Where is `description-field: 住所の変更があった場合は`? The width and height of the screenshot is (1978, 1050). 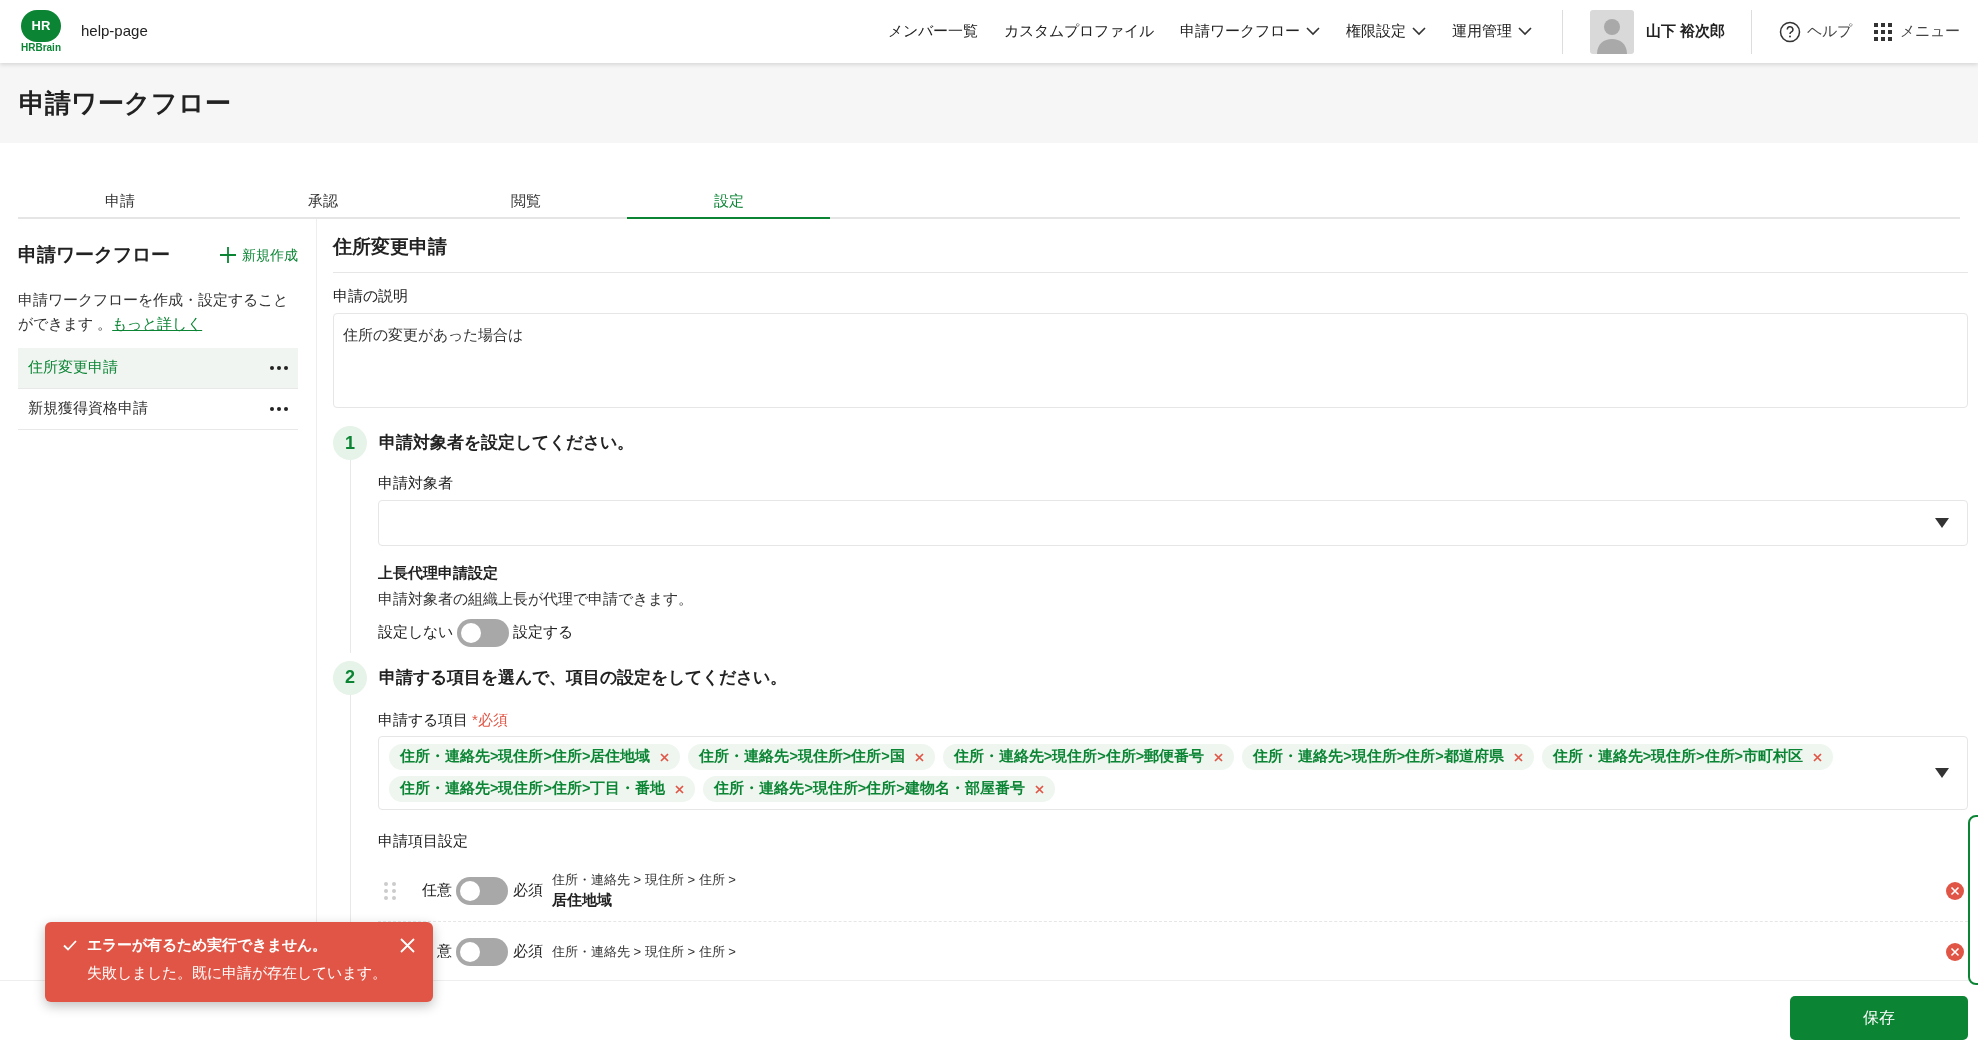 description-field: 住所の変更があった場合は is located at coordinates (1150, 360).